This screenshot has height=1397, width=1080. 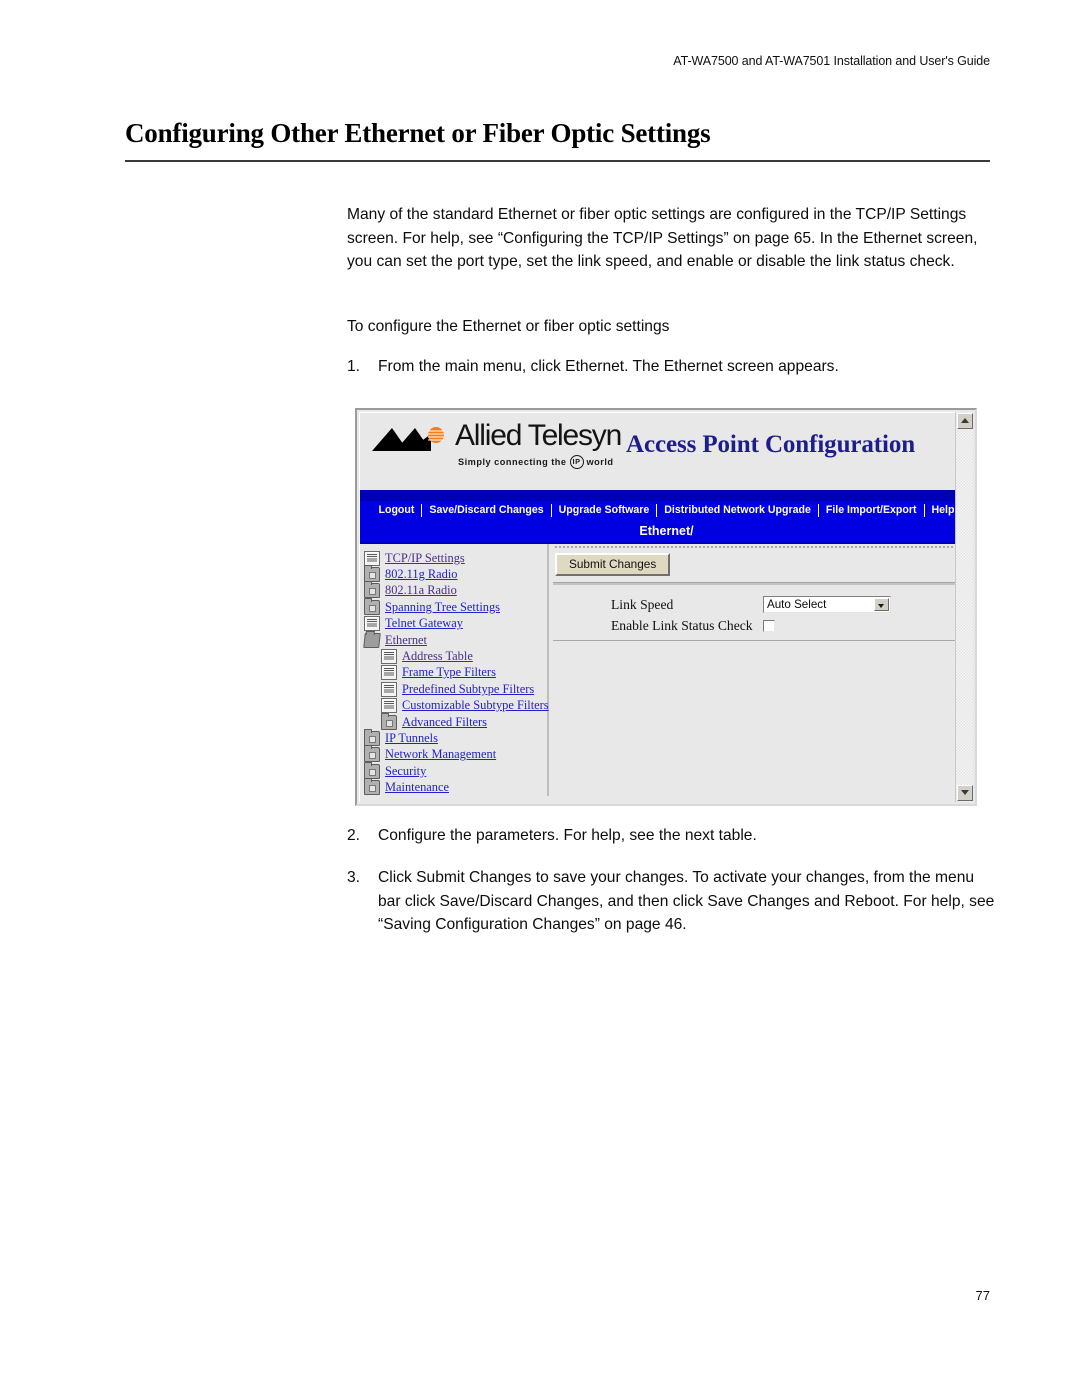 I want to click on allied-telesyn-logo-mark, so click(x=408, y=439).